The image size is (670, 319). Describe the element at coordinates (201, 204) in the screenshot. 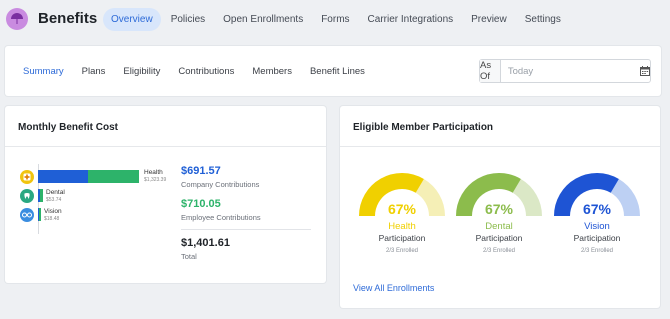

I see `employee-contributions-value: $710.05` at that location.